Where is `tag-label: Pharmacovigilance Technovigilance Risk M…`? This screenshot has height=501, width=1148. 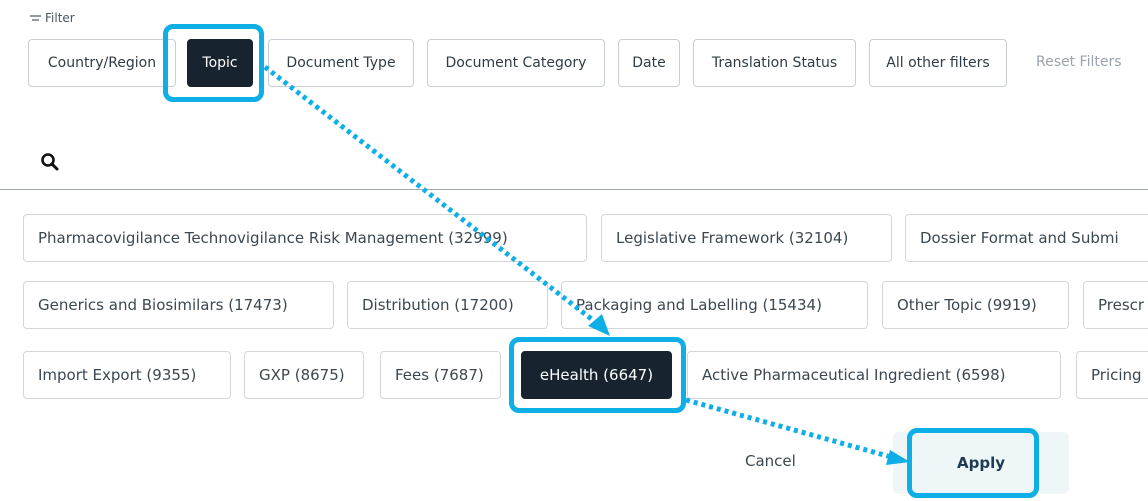
tag-label: Pharmacovigilance Technovigilance Risk M… is located at coordinates (273, 238).